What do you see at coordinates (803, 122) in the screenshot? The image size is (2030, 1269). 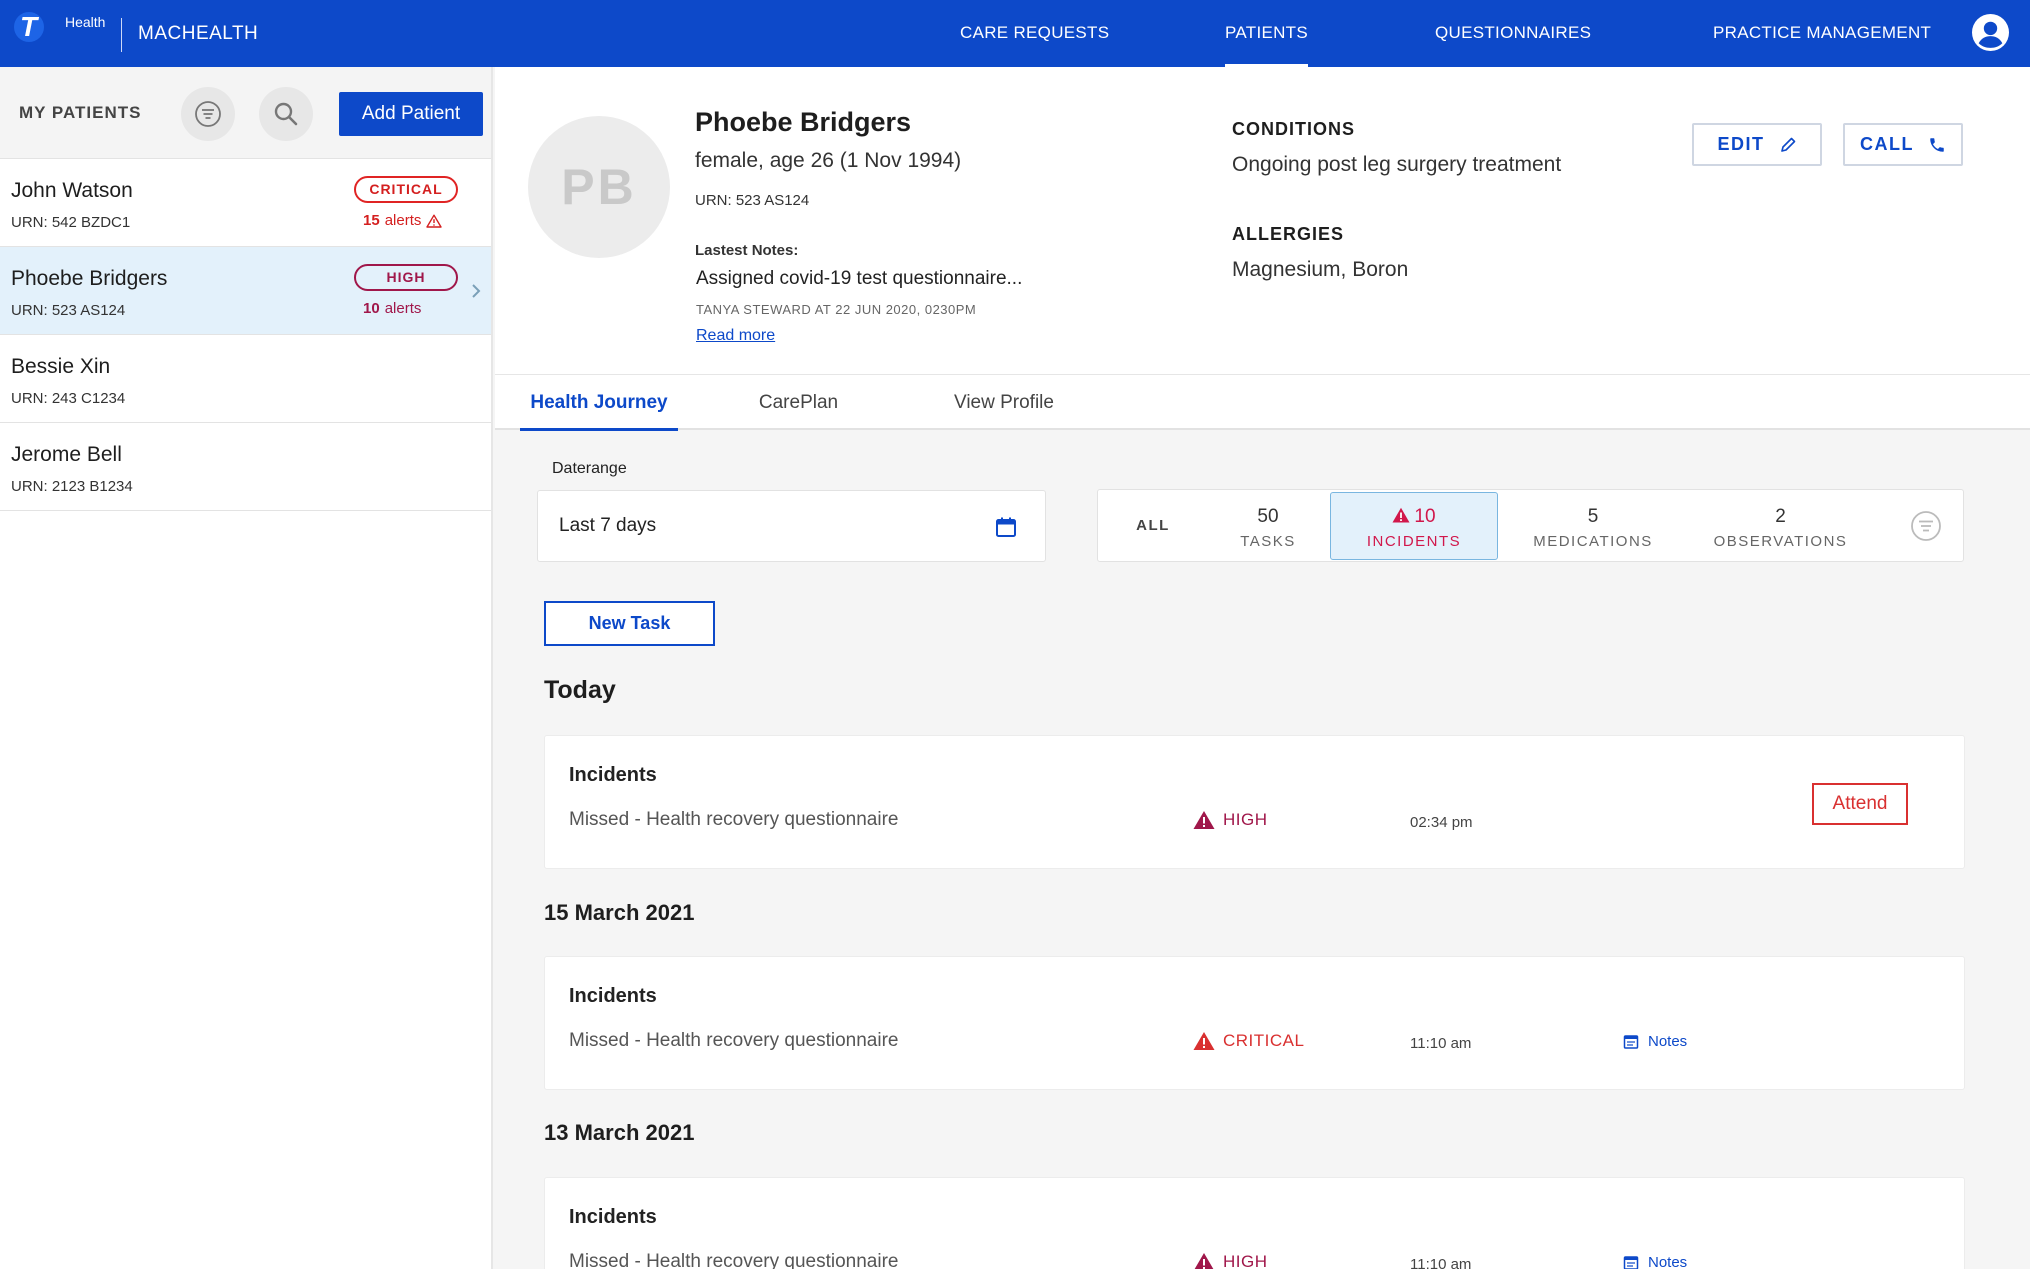 I see `patient-name-heading: Phoebe Bridgers` at bounding box center [803, 122].